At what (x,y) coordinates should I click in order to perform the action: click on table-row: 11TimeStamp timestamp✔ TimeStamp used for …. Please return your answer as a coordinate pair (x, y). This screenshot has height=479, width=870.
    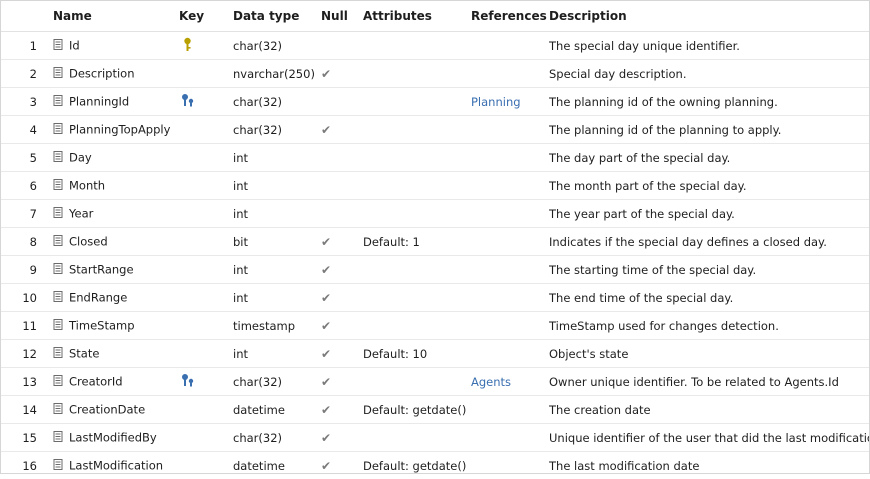
    Looking at the image, I should click on (435, 326).